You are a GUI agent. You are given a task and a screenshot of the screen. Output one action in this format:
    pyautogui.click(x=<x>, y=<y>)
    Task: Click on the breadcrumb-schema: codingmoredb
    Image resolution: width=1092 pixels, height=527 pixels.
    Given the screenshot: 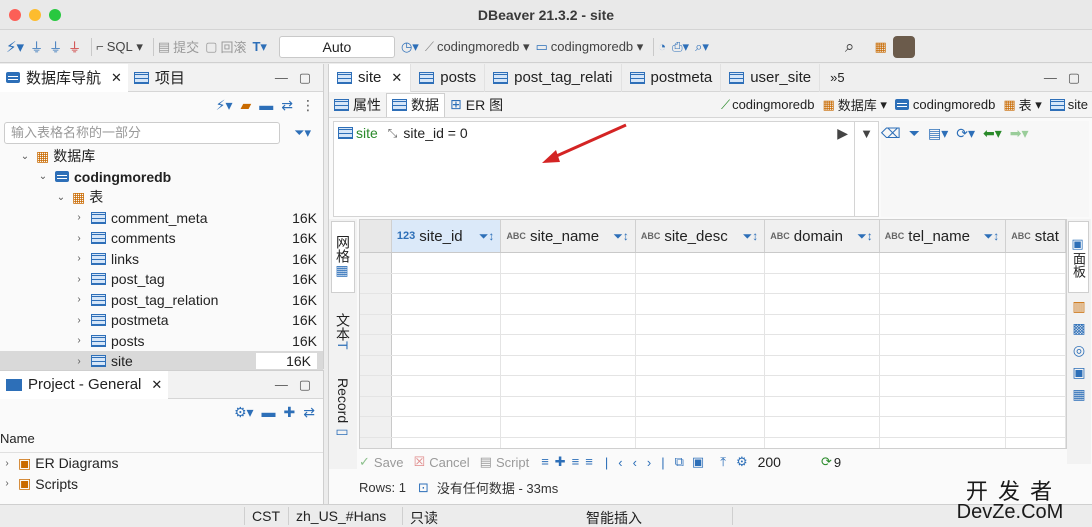 What is the action you would take?
    pyautogui.click(x=944, y=104)
    